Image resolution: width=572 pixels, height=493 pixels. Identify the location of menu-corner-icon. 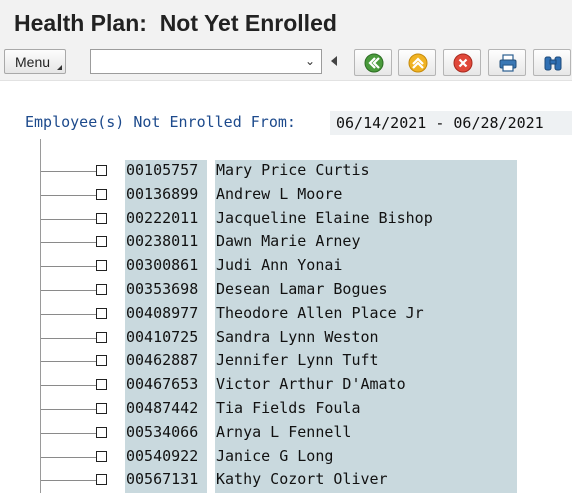
(59, 67).